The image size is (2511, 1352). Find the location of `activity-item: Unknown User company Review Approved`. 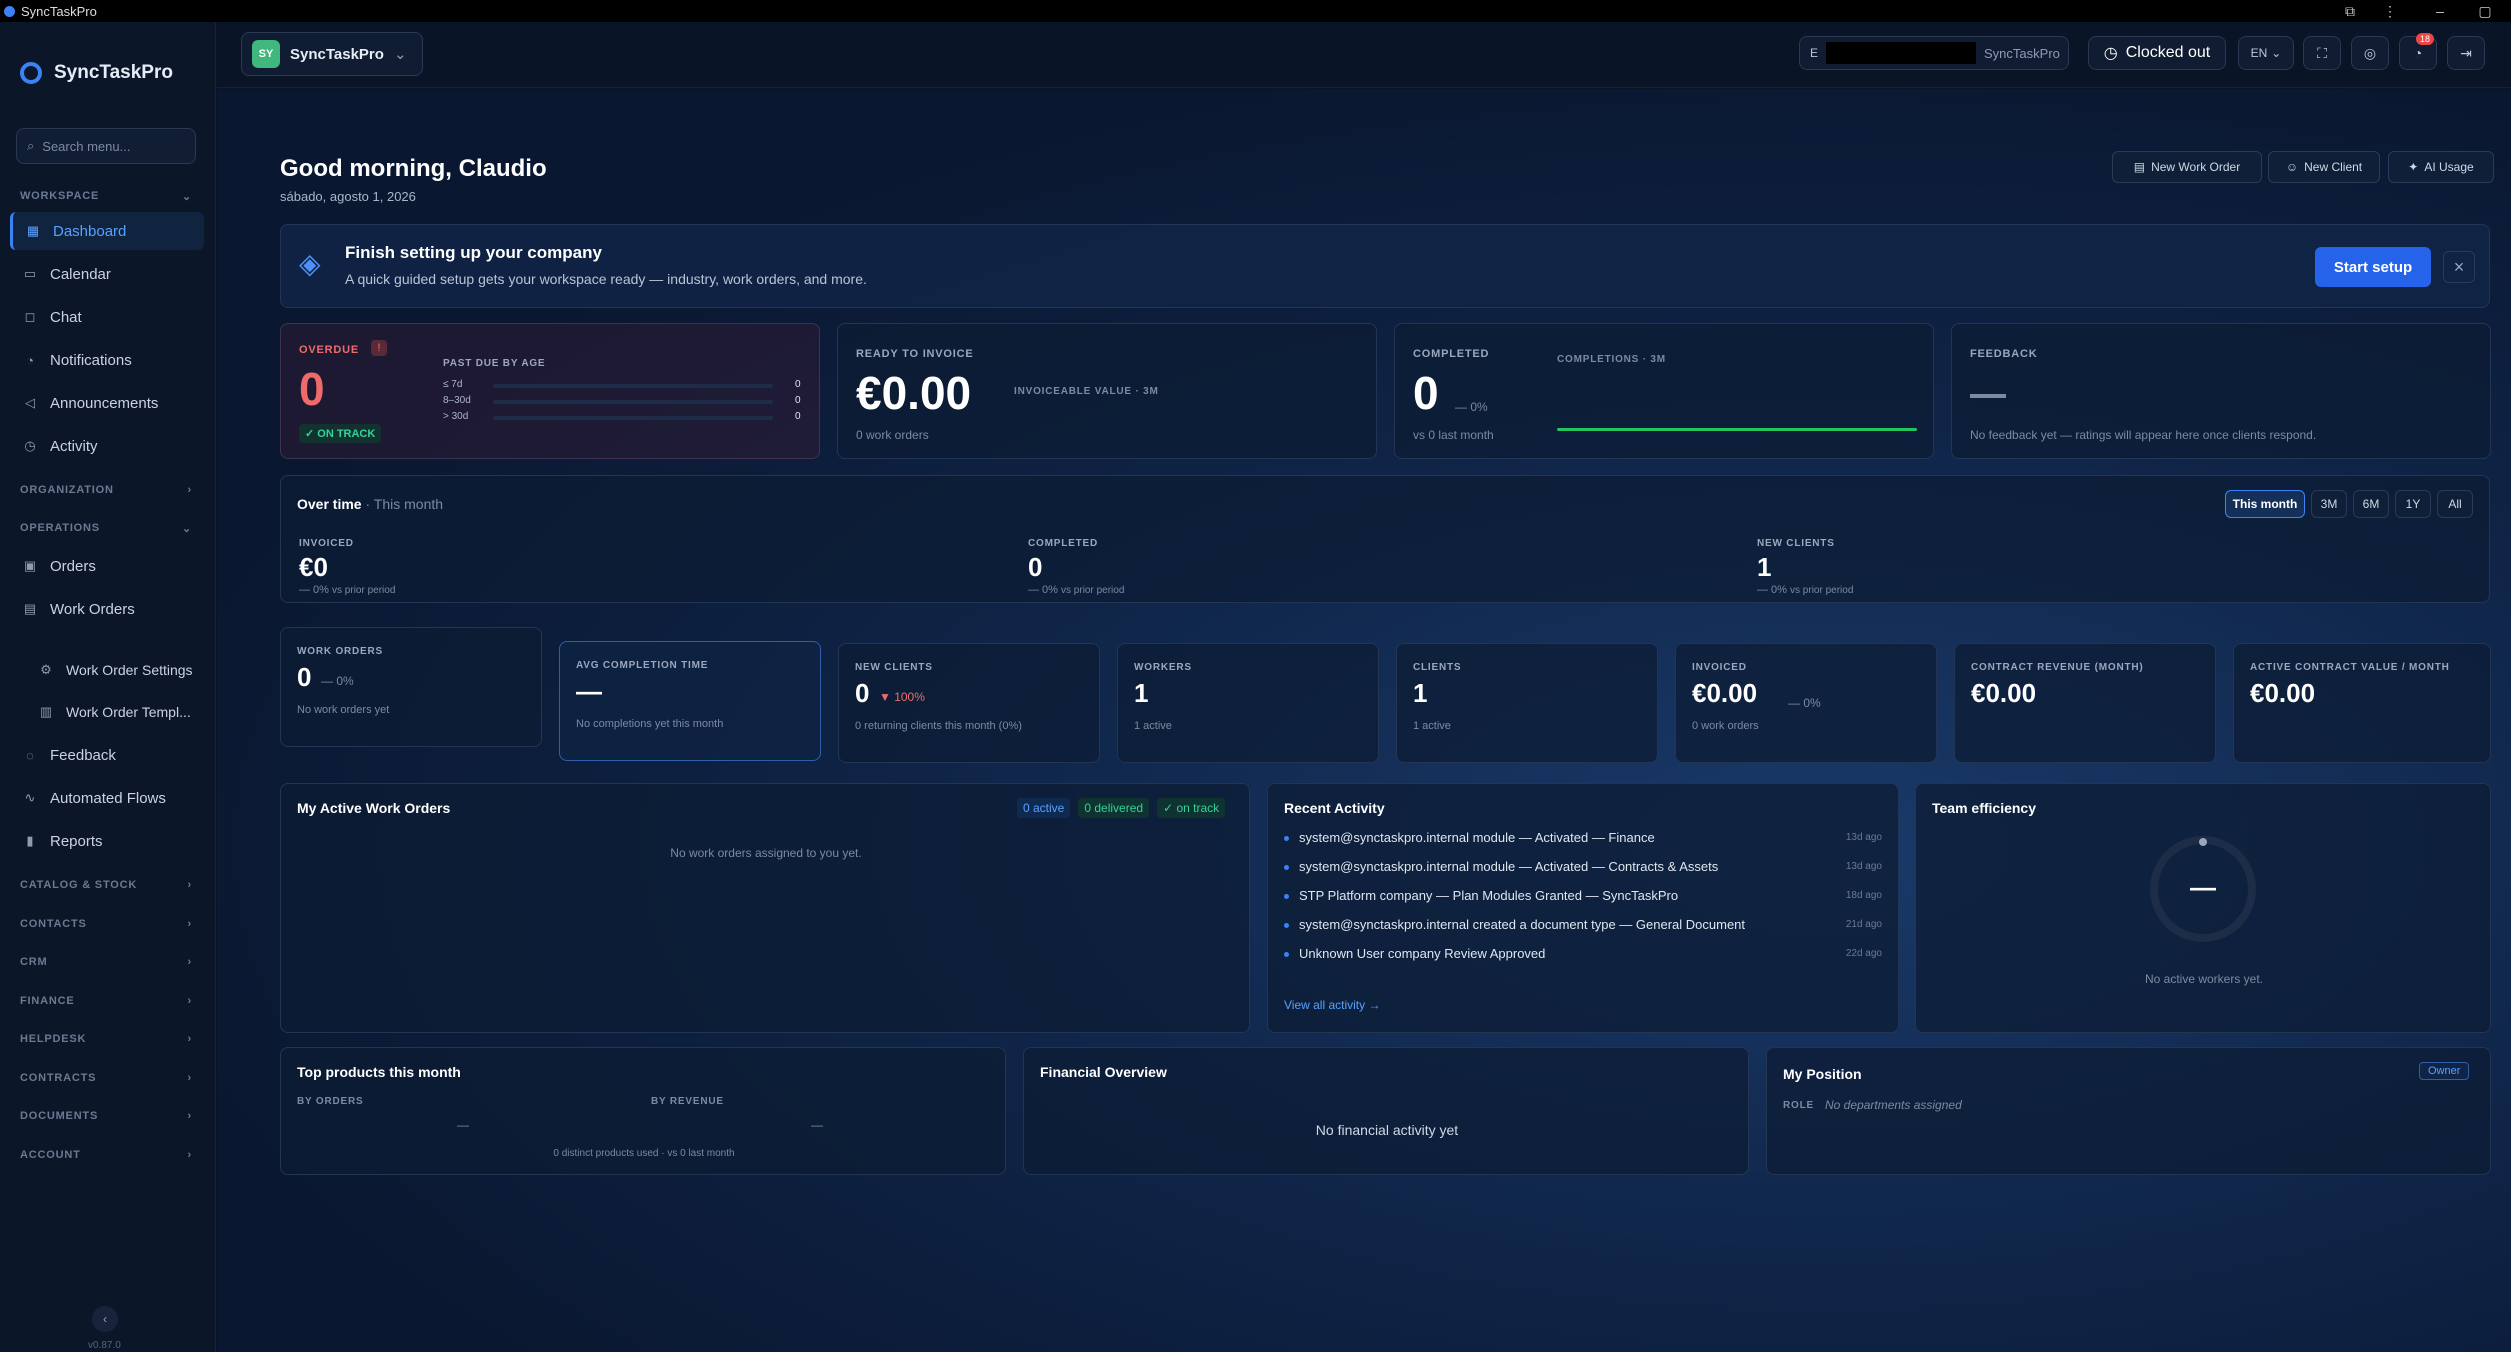

activity-item: Unknown User company Review Approved is located at coordinates (1414, 953).